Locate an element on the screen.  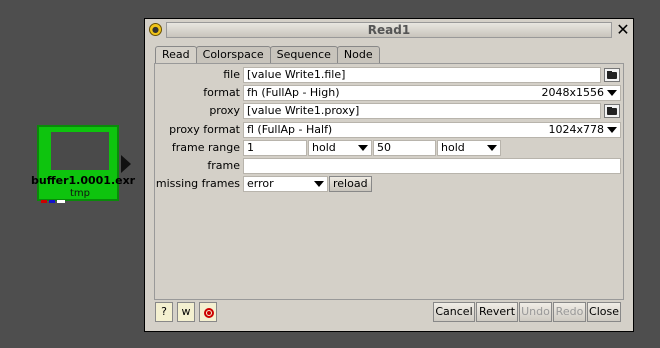
frame-input is located at coordinates (432, 166).